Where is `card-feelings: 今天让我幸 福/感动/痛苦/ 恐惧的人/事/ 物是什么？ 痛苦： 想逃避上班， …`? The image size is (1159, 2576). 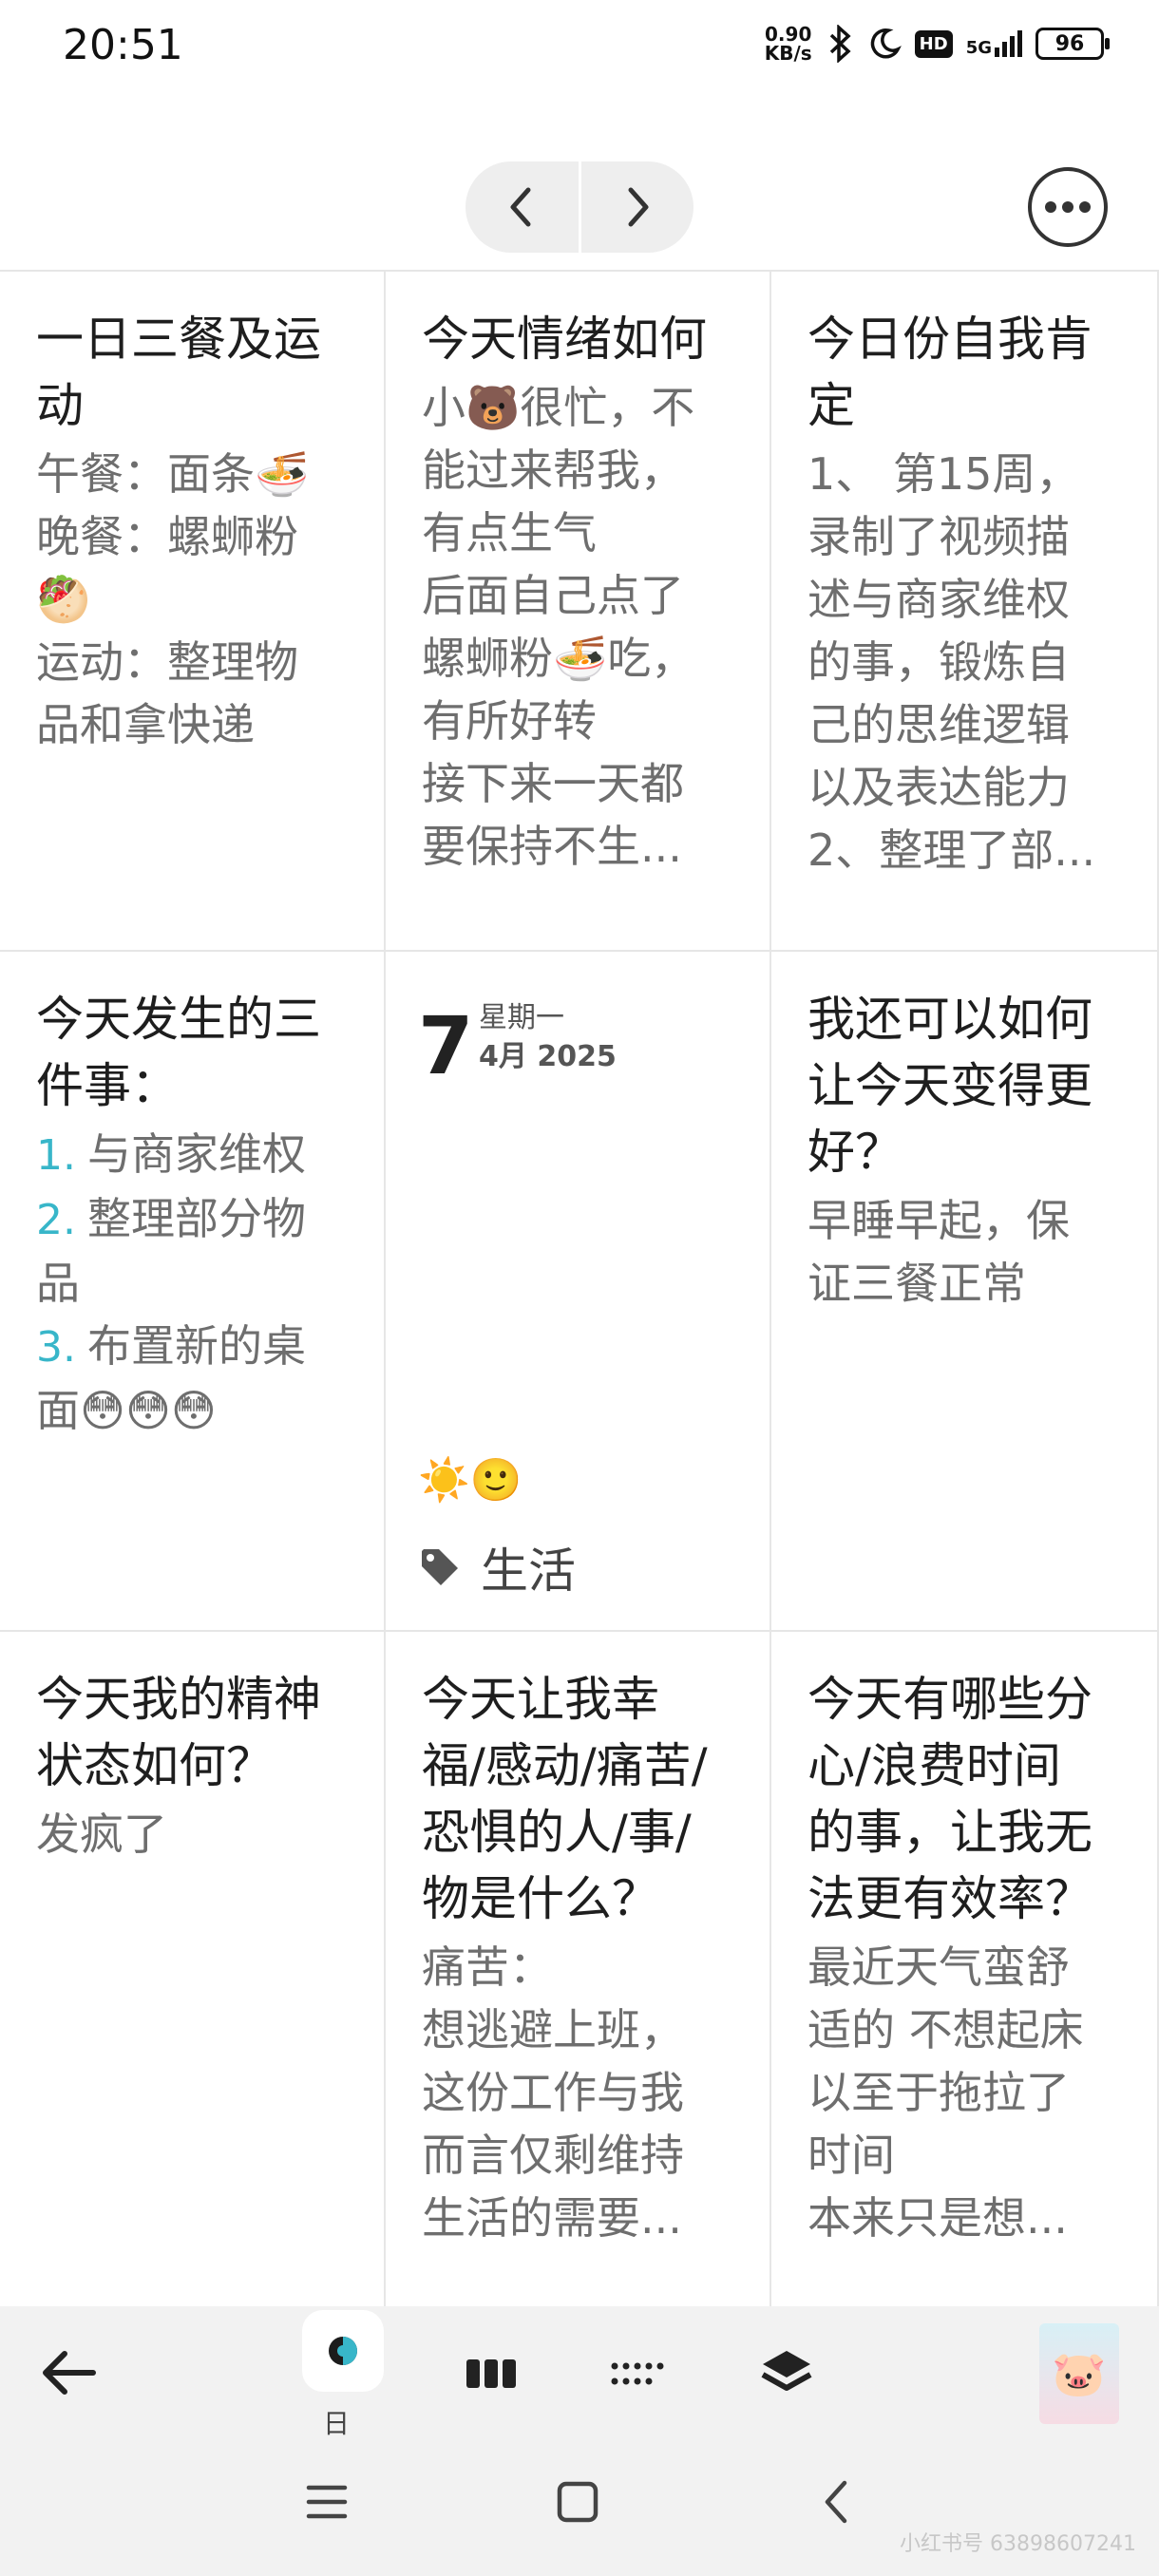
card-feelings: 今天让我幸 福/感动/痛苦/ 恐惧的人/事/ 物是什么？ 痛苦： 想逃避上班， … is located at coordinates (578, 1970).